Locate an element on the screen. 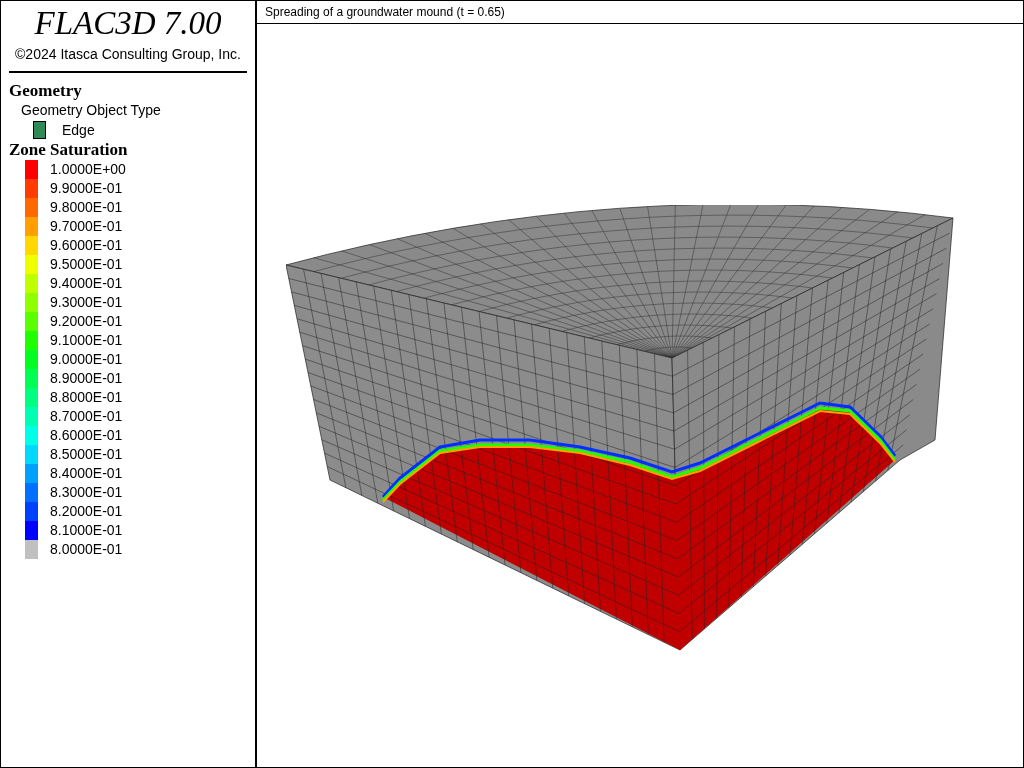  legend-label: 8.1000E-01 is located at coordinates (86, 530).